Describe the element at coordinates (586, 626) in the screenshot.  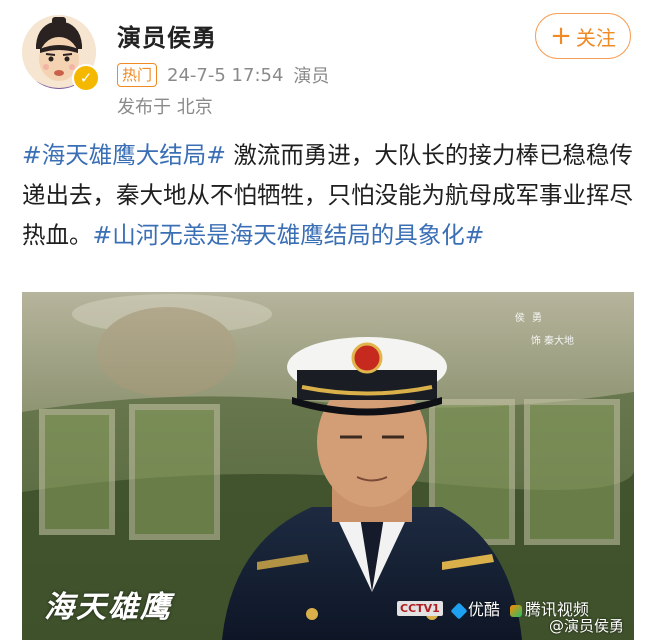
I see `image-watermark: @演员侯勇` at that location.